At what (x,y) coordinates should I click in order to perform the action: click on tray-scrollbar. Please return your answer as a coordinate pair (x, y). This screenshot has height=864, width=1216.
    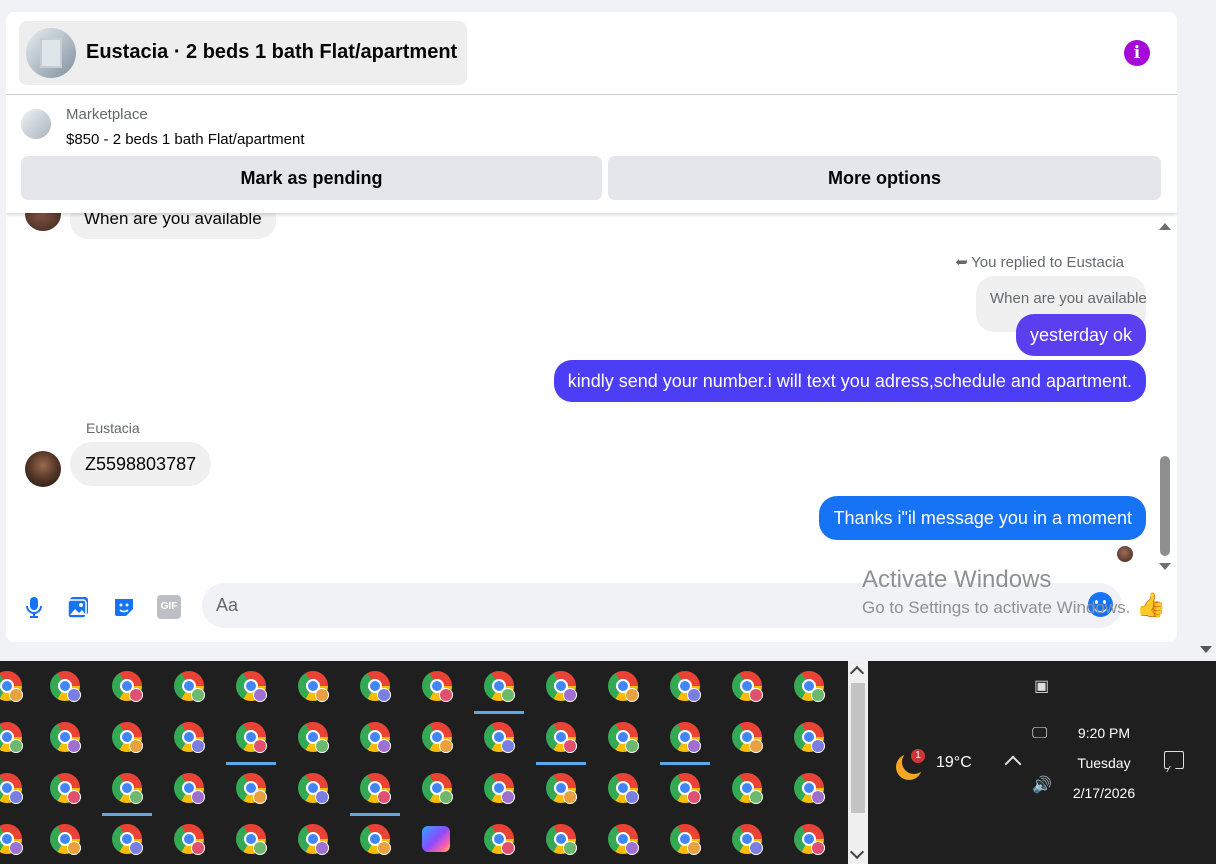
    Looking at the image, I should click on (858, 762).